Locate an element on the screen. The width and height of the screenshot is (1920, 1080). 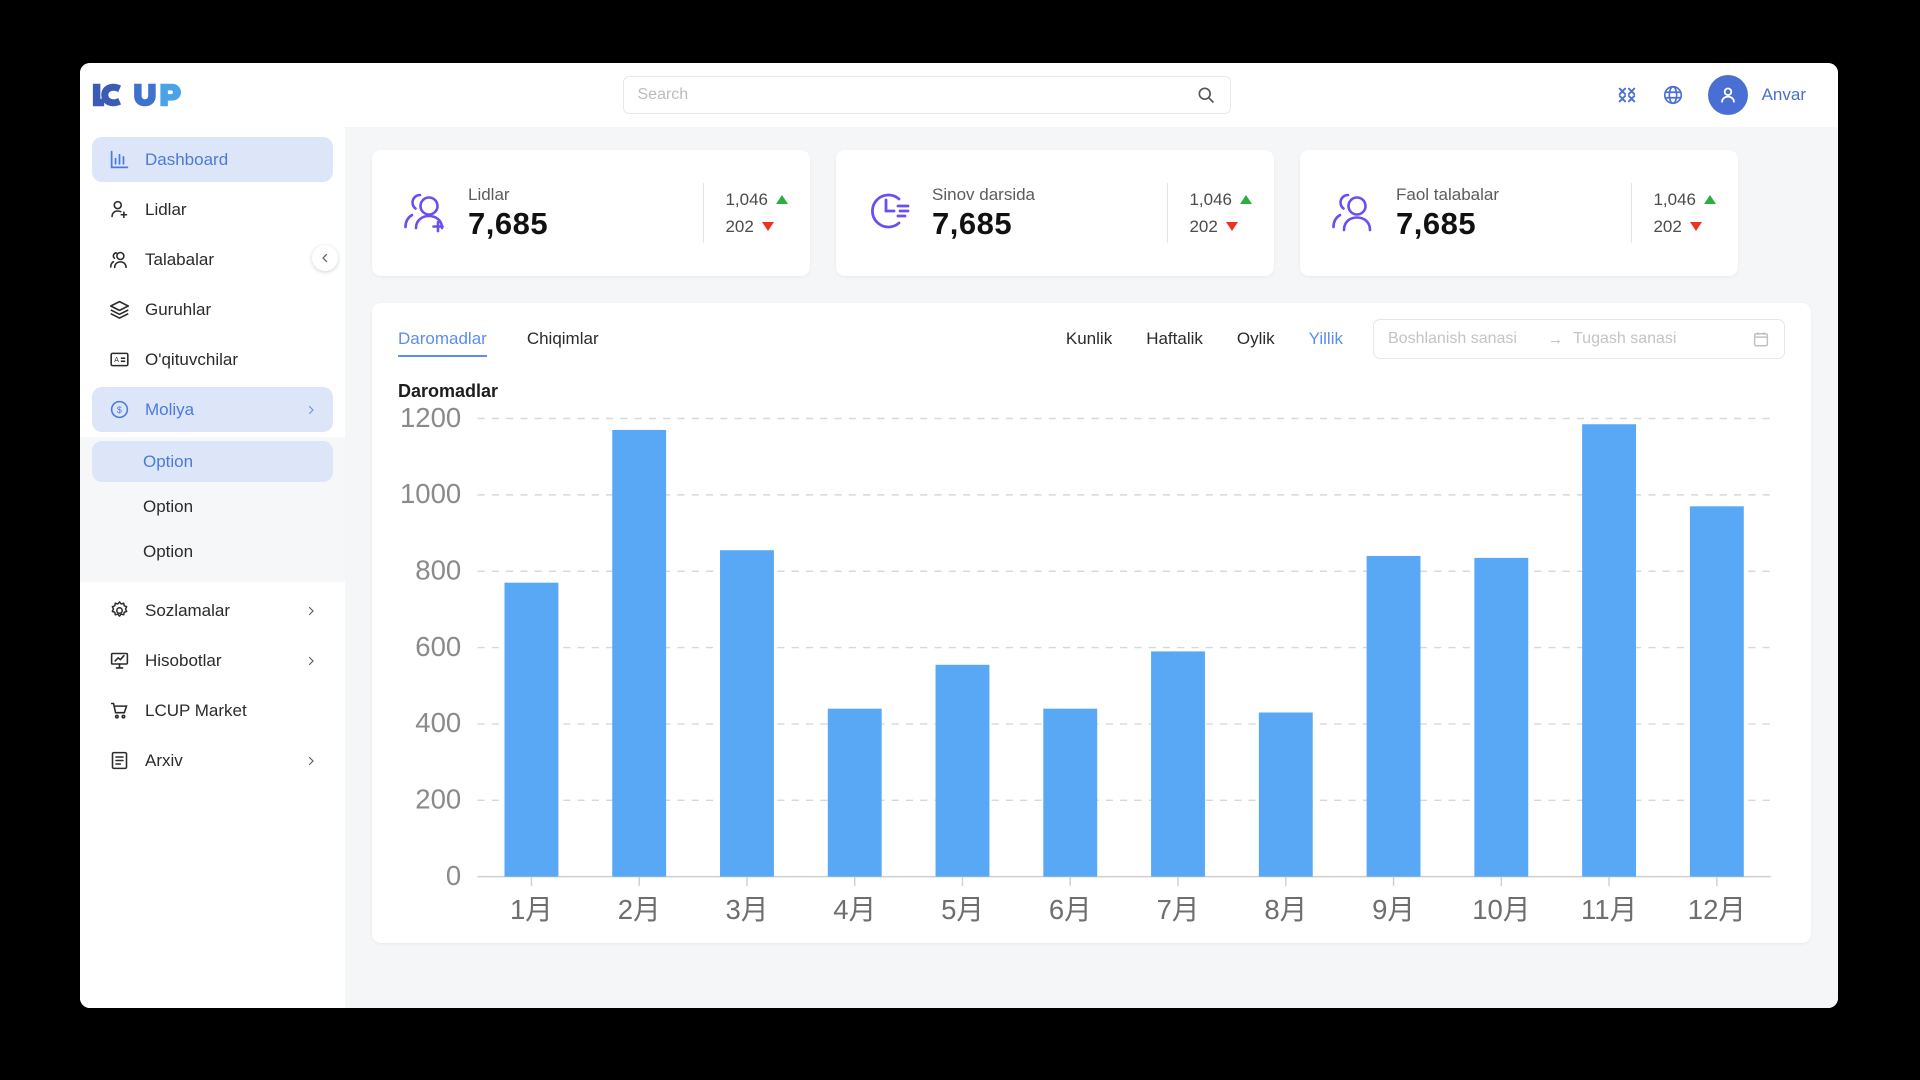
sidebar-item-moliya: $ Moliya is located at coordinates (212, 409).